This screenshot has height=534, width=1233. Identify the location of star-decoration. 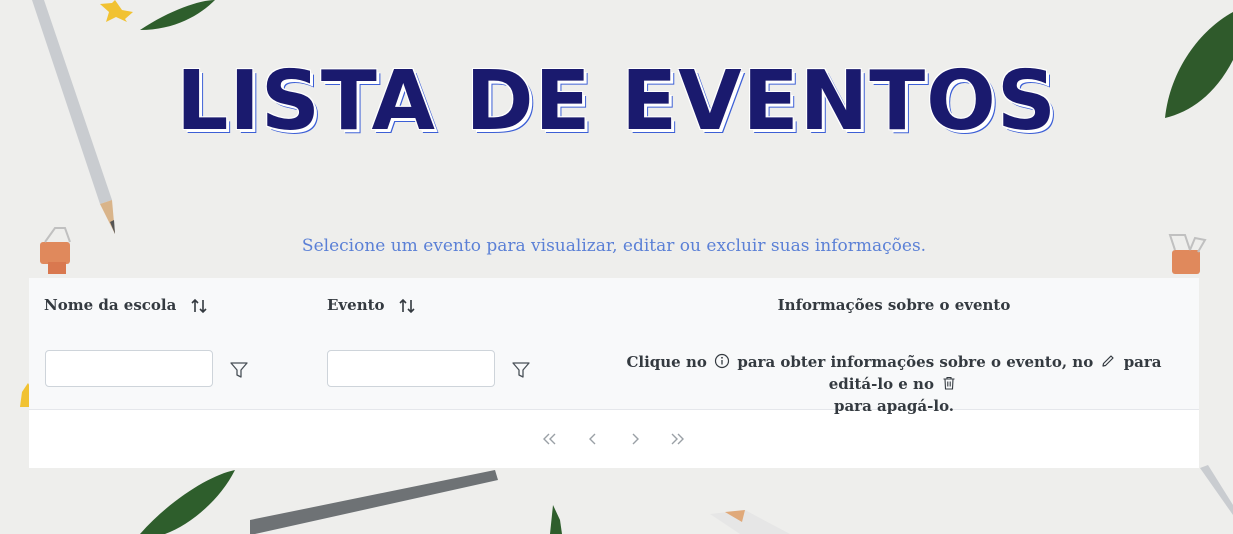
(116, 11).